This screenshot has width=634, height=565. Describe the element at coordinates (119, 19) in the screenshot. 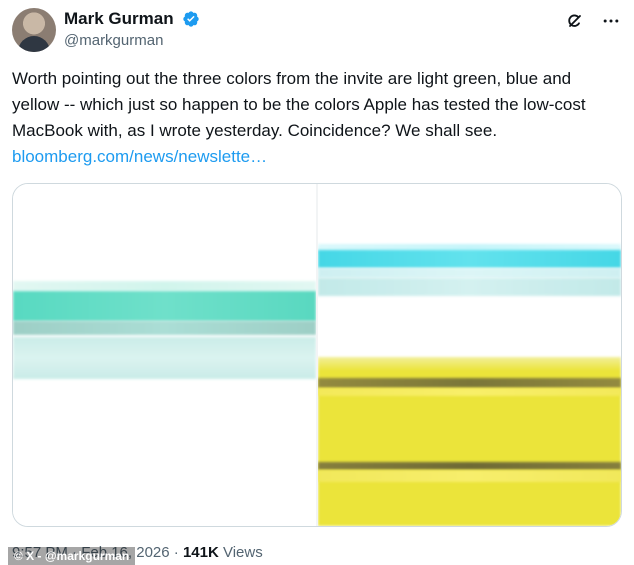

I see `author-display-name: Mark Gurman` at that location.